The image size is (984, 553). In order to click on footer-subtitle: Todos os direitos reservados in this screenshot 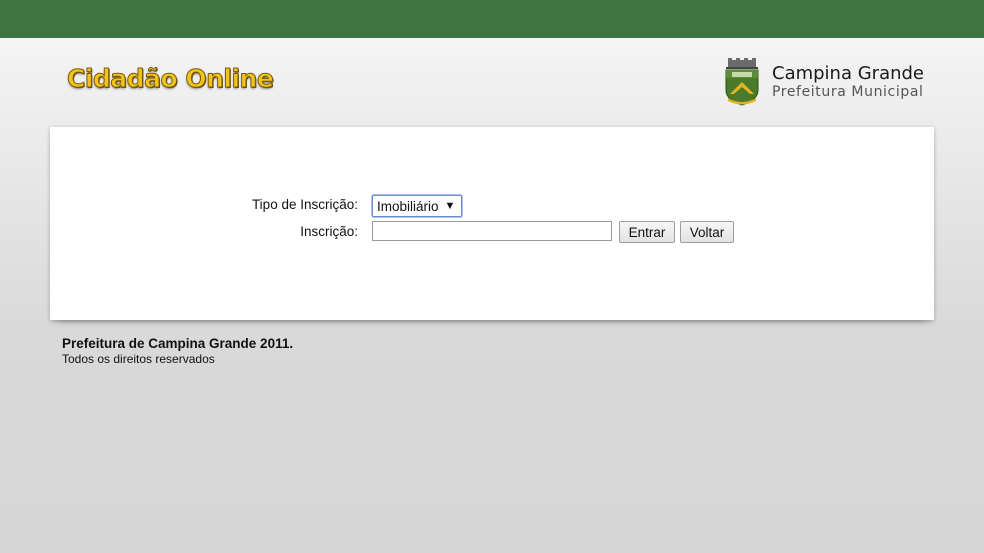, I will do `click(138, 359)`.